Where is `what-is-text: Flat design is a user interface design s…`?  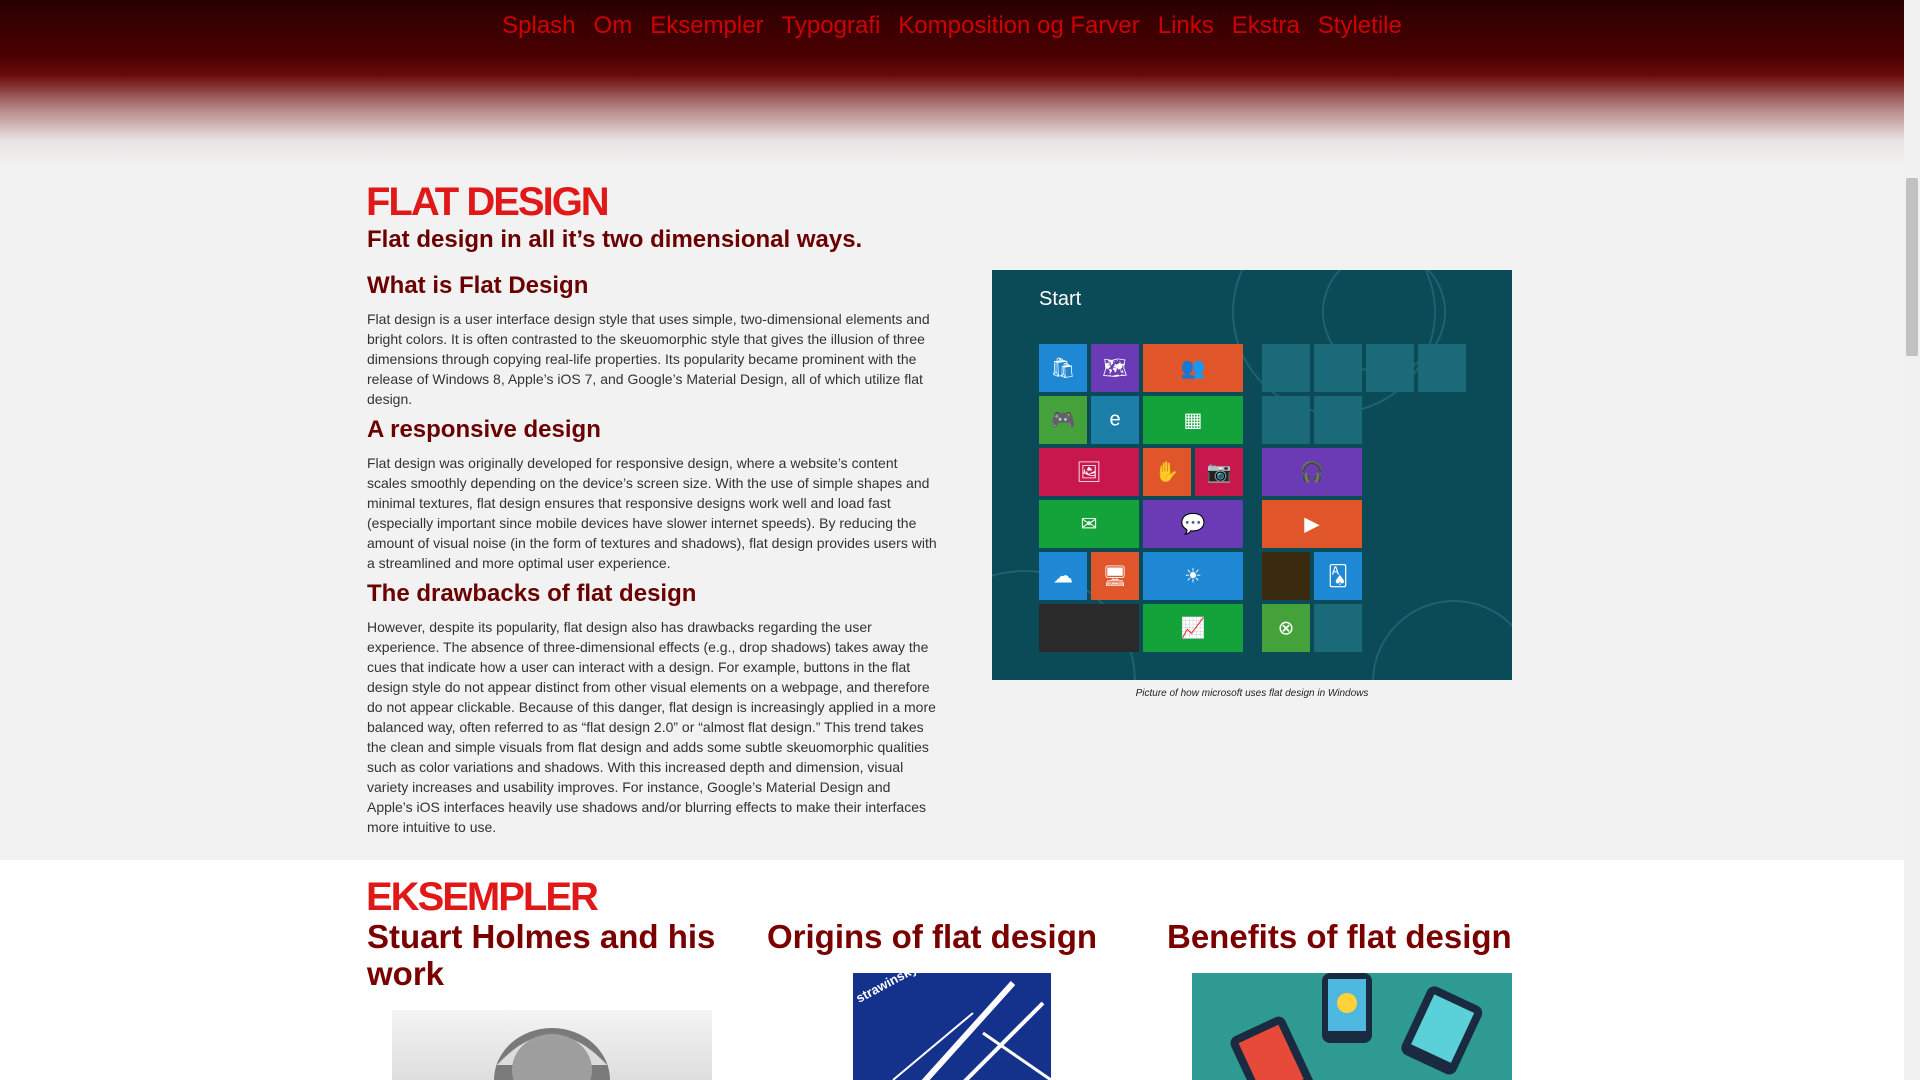 what-is-text: Flat design is a user interface design s… is located at coordinates (648, 359).